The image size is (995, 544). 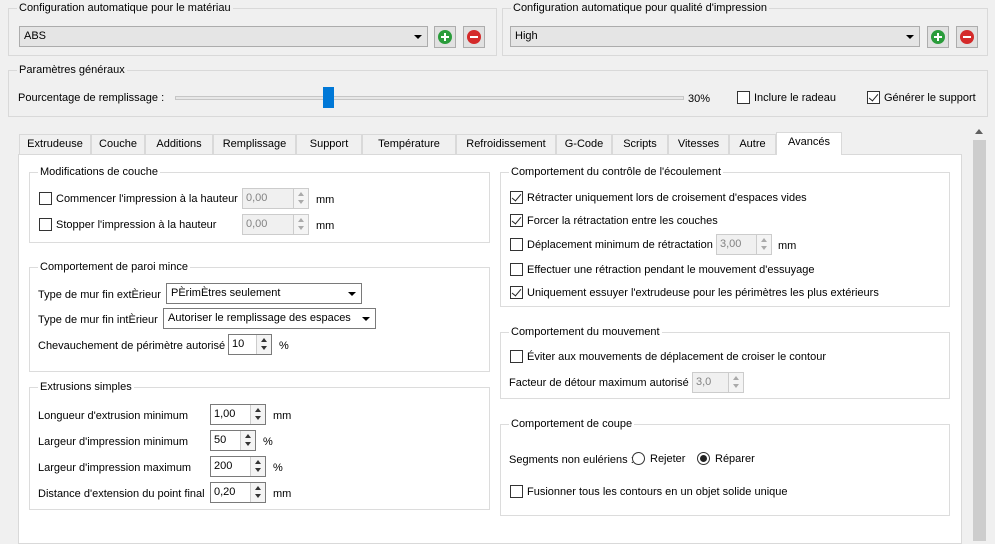 I want to click on start-height-unit: mm, so click(x=325, y=200).